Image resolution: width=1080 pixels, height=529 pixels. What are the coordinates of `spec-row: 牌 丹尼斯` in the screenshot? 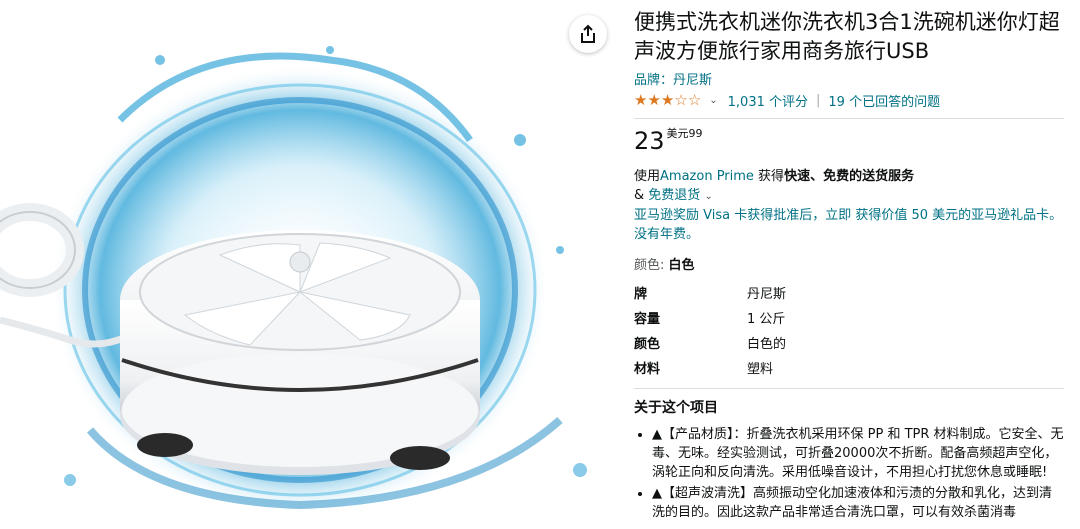 It's located at (849, 292).